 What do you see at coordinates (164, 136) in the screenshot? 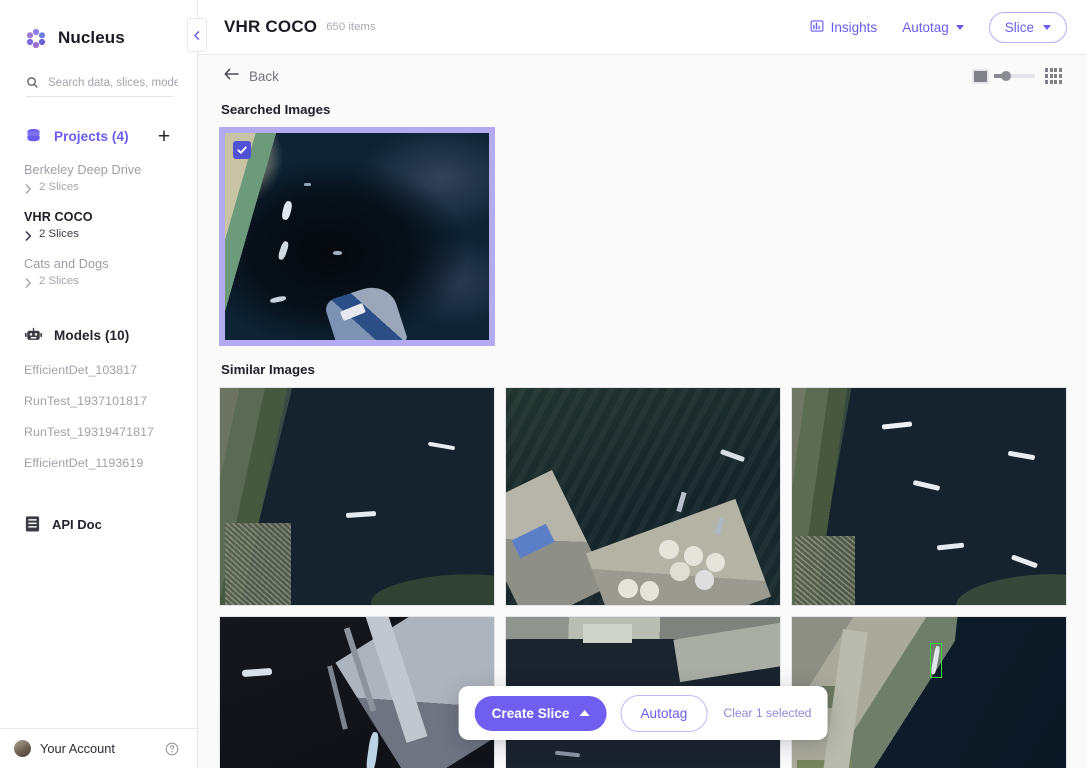
I see `add-project-button: +` at bounding box center [164, 136].